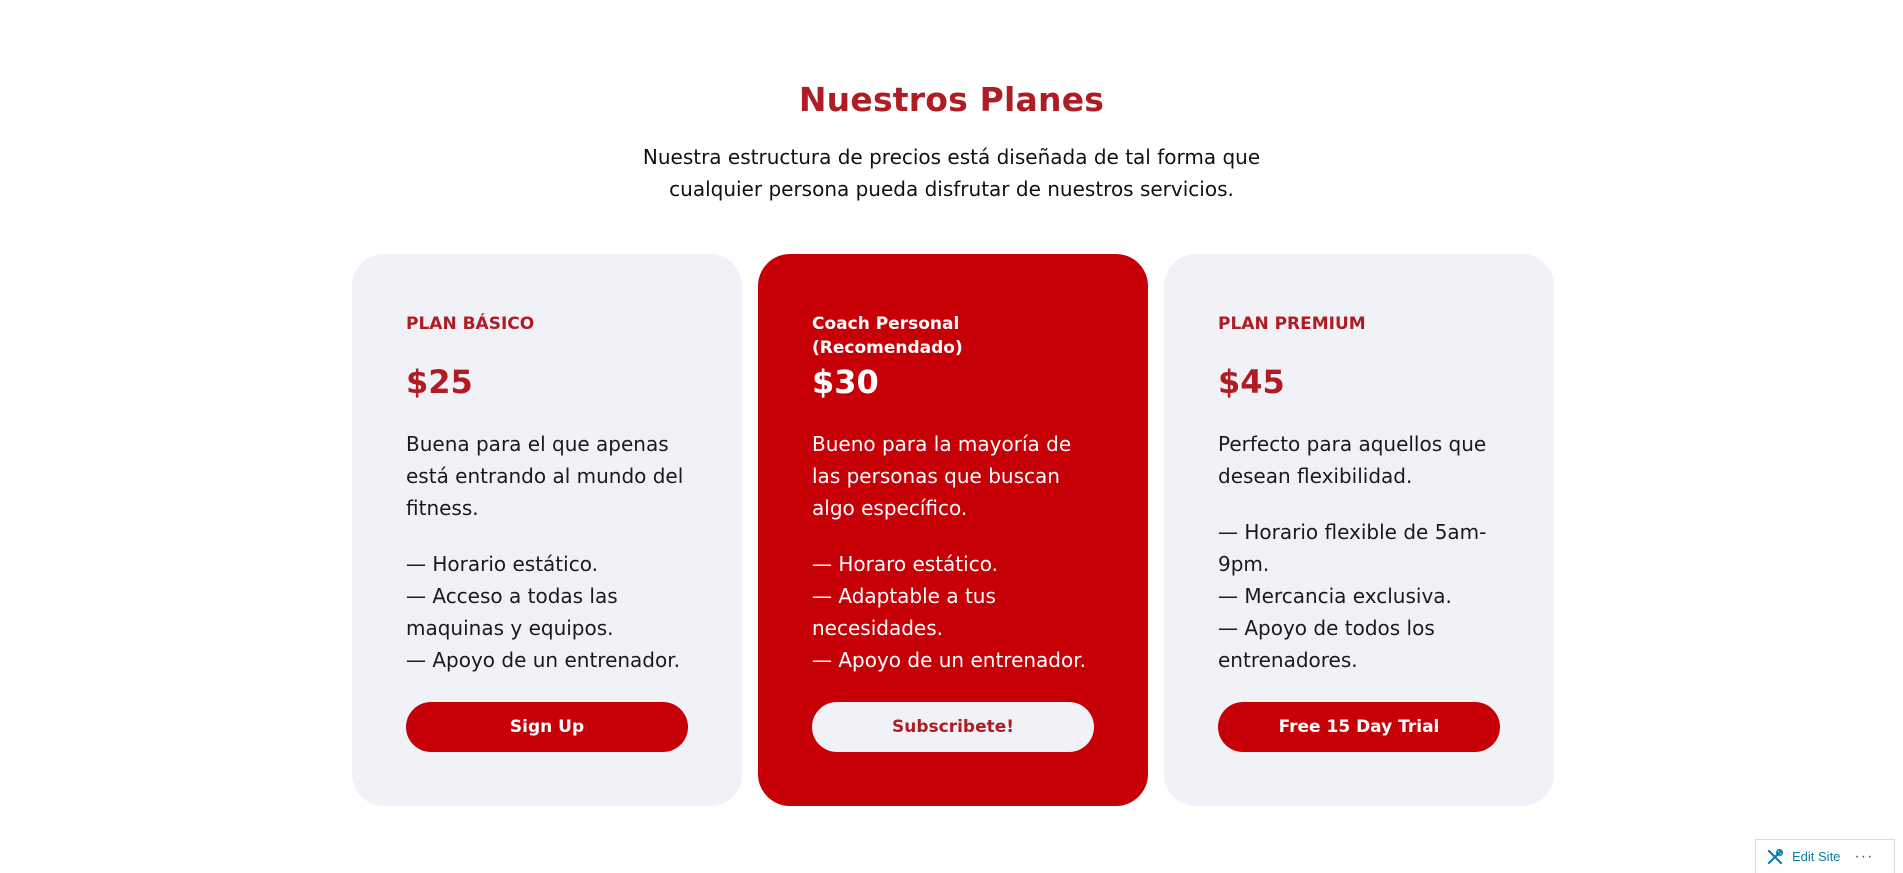  I want to click on feature-item: — Horario flexible de 5am-9pm., so click(1352, 548).